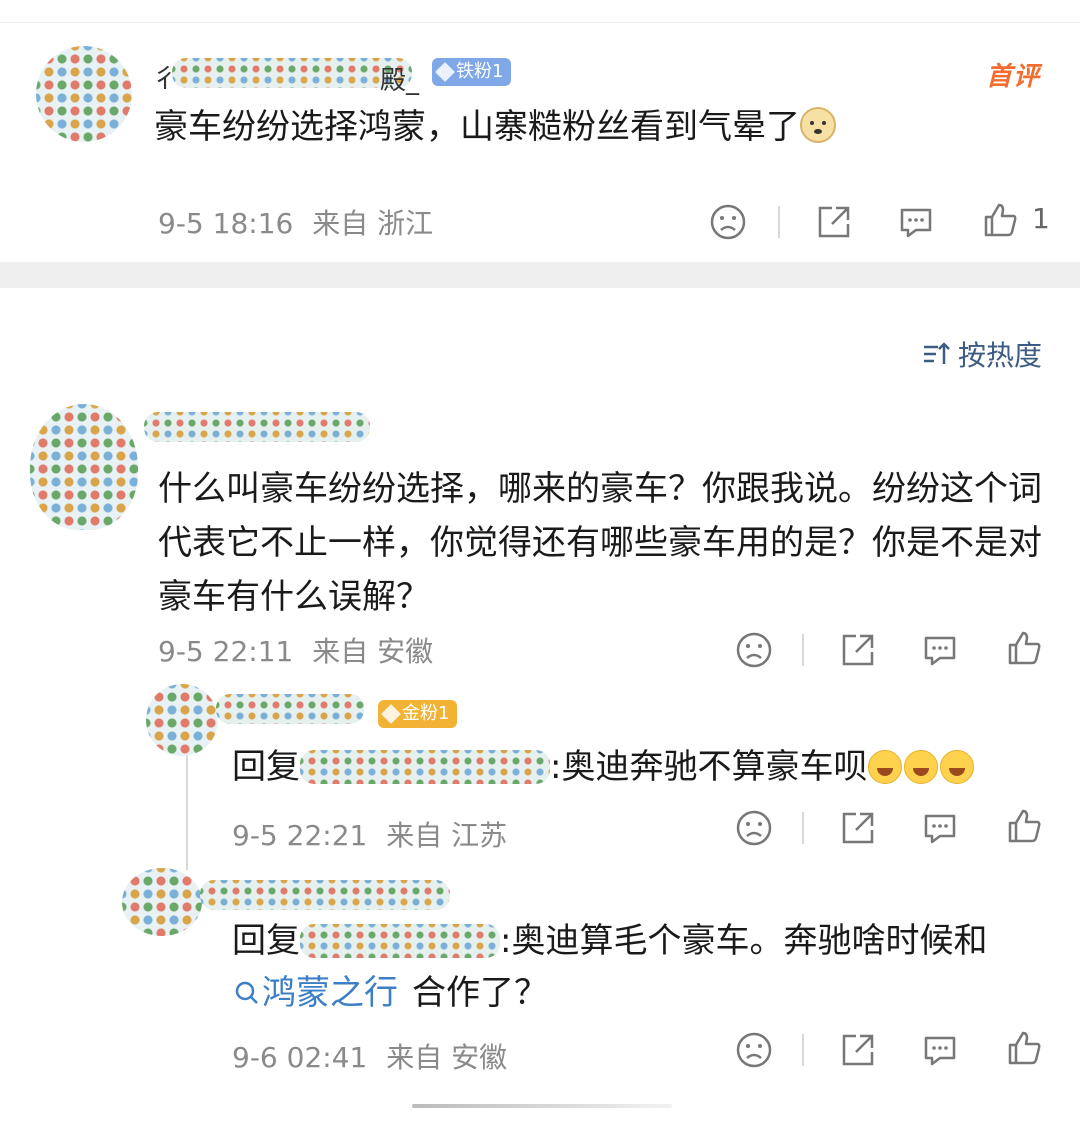 The image size is (1080, 1125). What do you see at coordinates (295, 222) in the screenshot?
I see `comment-meta: 9-5 18:16 来自 浙江` at bounding box center [295, 222].